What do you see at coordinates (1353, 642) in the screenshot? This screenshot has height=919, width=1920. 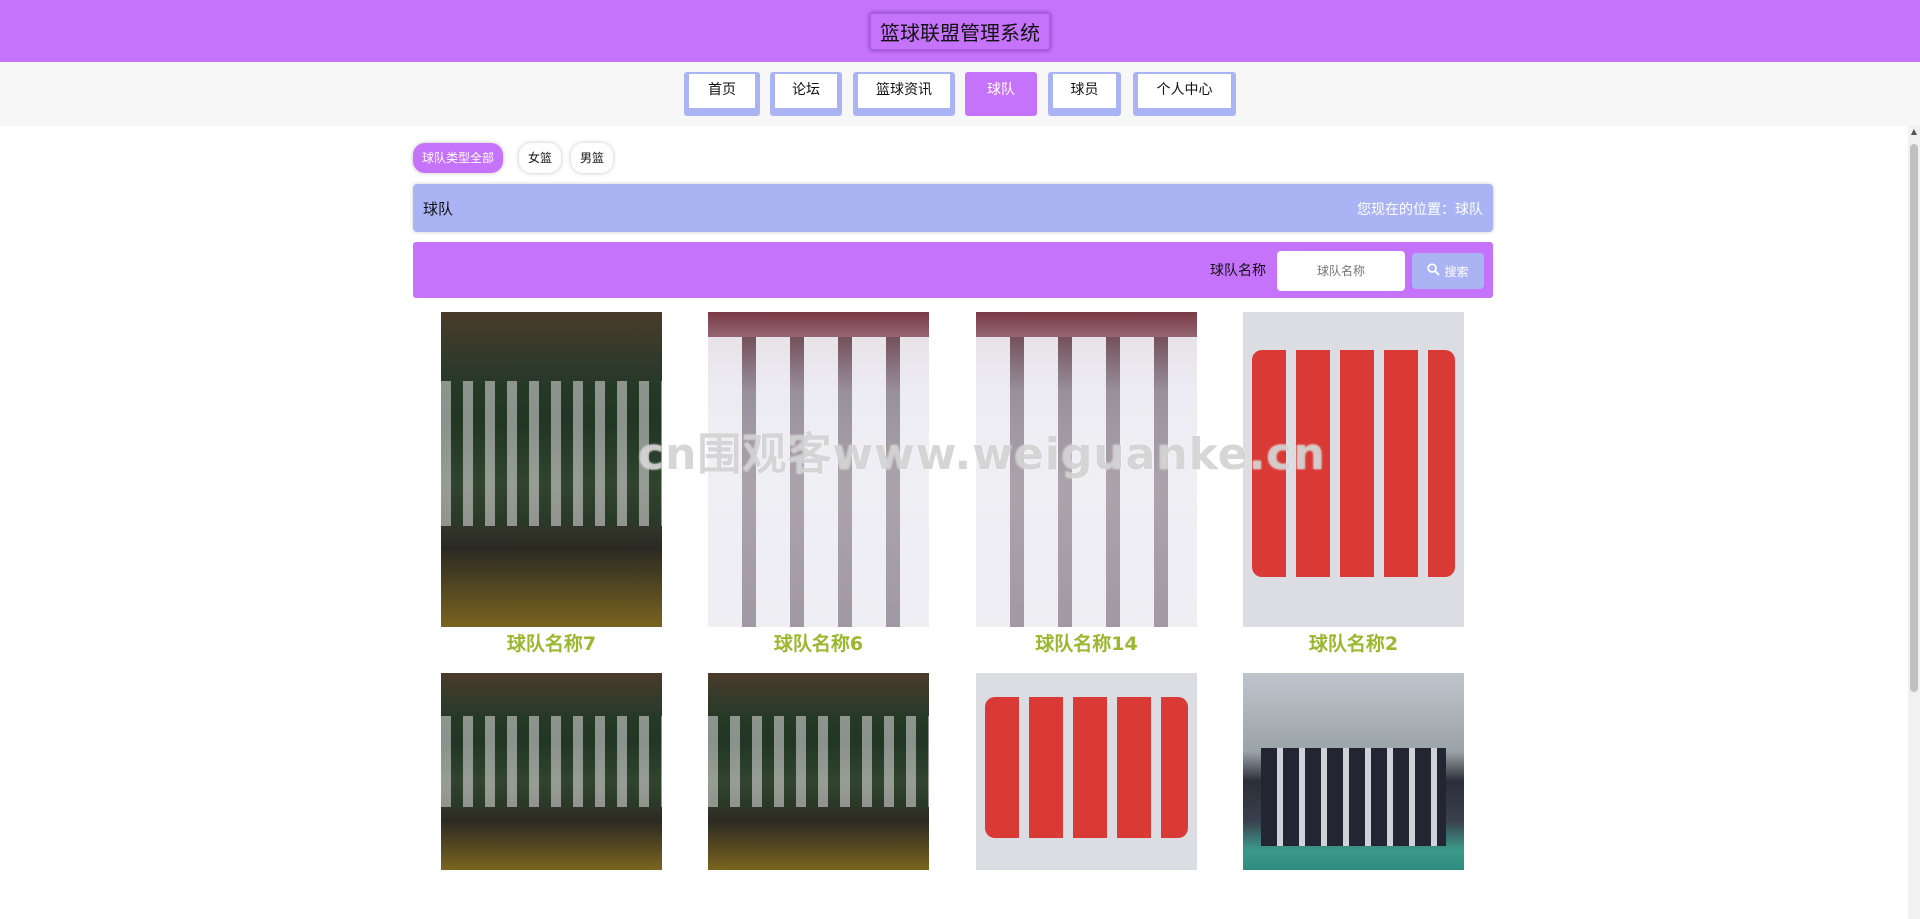 I see `team-name: 球队名称2` at bounding box center [1353, 642].